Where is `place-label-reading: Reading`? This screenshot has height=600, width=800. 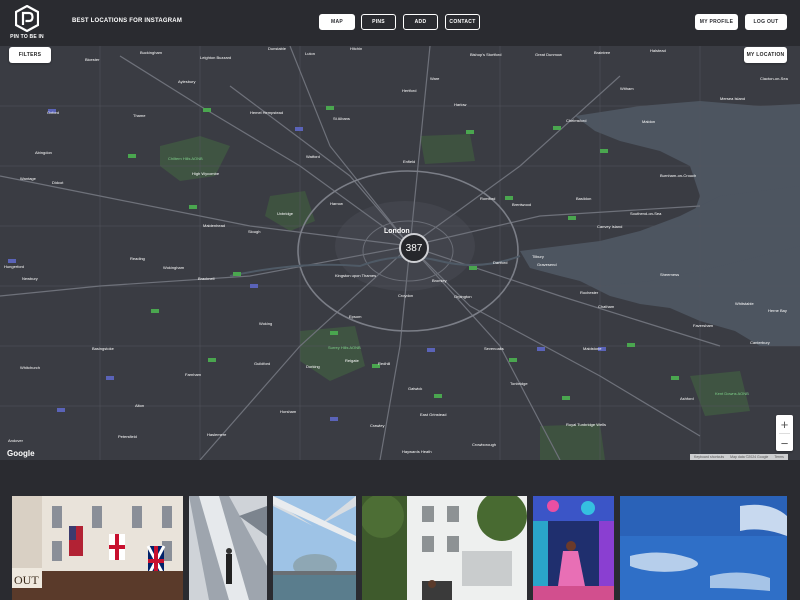 place-label-reading: Reading is located at coordinates (137, 258).